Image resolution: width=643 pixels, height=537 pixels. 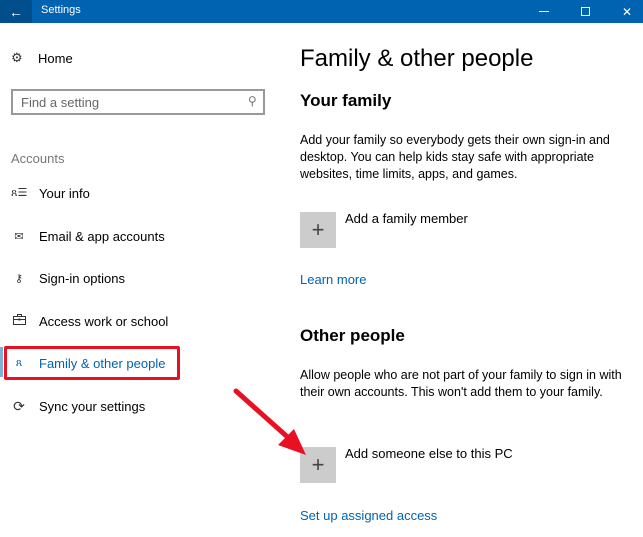 What do you see at coordinates (333, 279) in the screenshot?
I see `learn-more-link: Learn more` at bounding box center [333, 279].